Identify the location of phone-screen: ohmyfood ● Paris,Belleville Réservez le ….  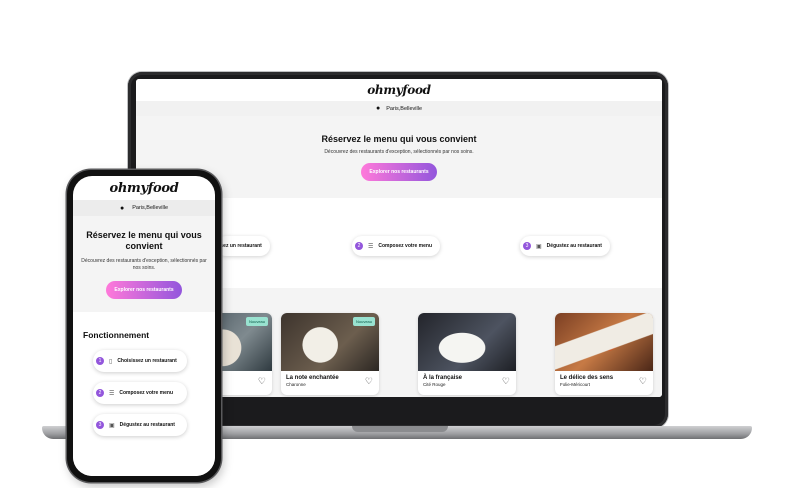
(144, 326).